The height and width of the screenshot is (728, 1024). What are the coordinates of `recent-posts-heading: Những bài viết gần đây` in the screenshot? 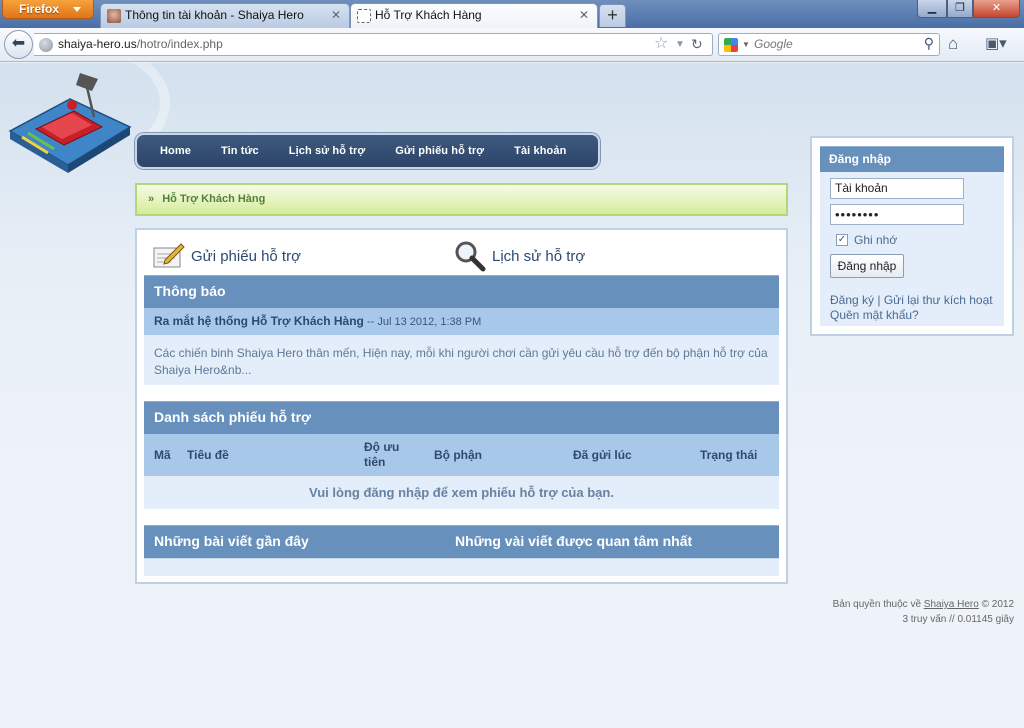 It's located at (231, 541).